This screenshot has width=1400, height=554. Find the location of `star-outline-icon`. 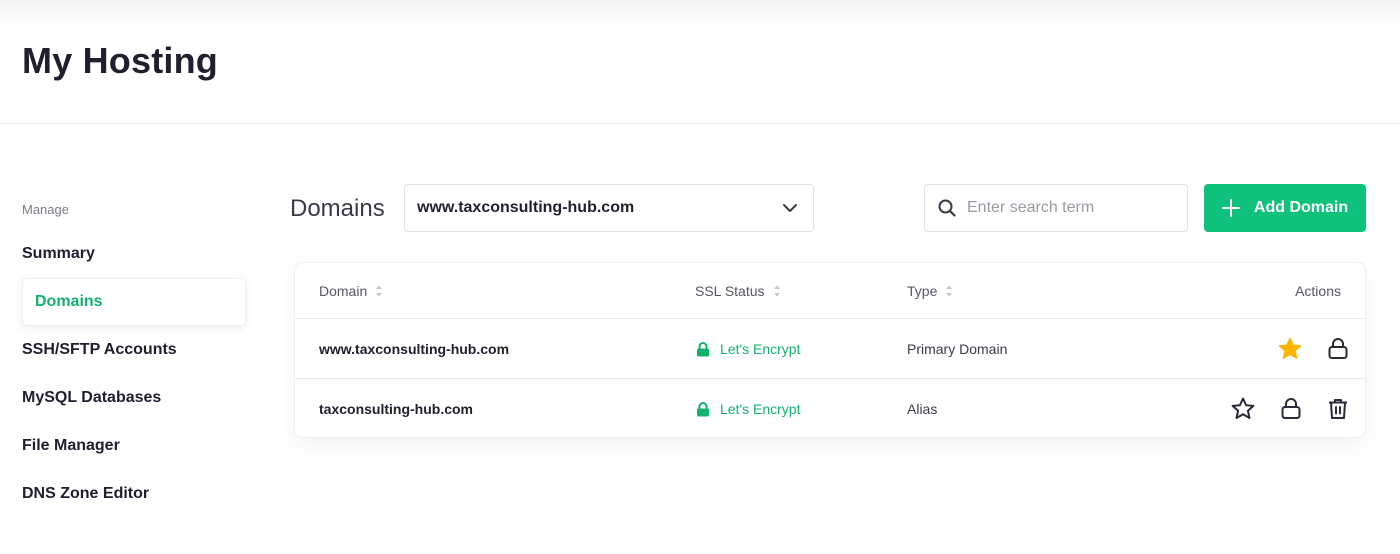

star-outline-icon is located at coordinates (1243, 409).